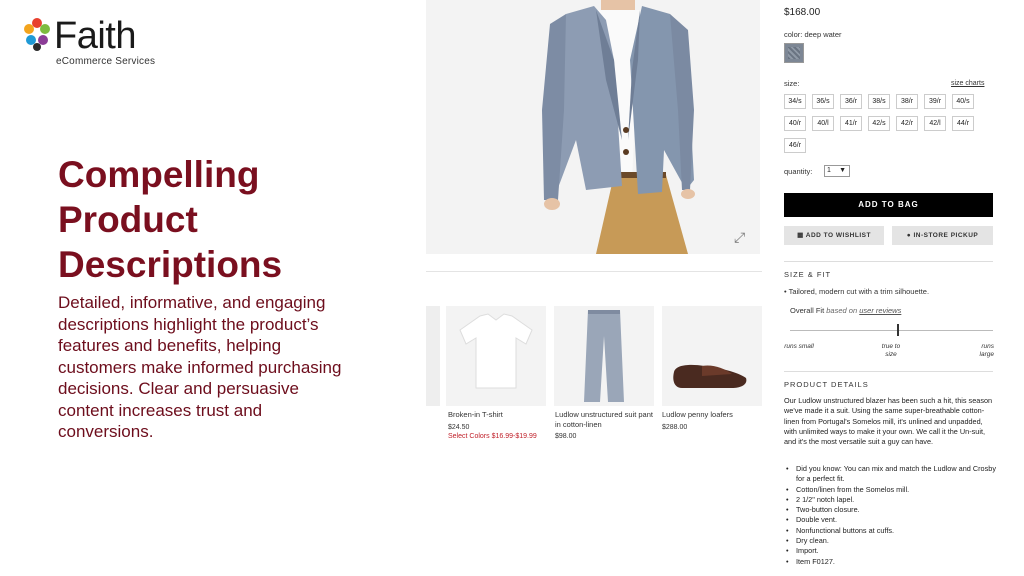 Image resolution: width=1024 pixels, height=576 pixels. Describe the element at coordinates (823, 123) in the screenshot. I see `size-option: 40/l` at that location.